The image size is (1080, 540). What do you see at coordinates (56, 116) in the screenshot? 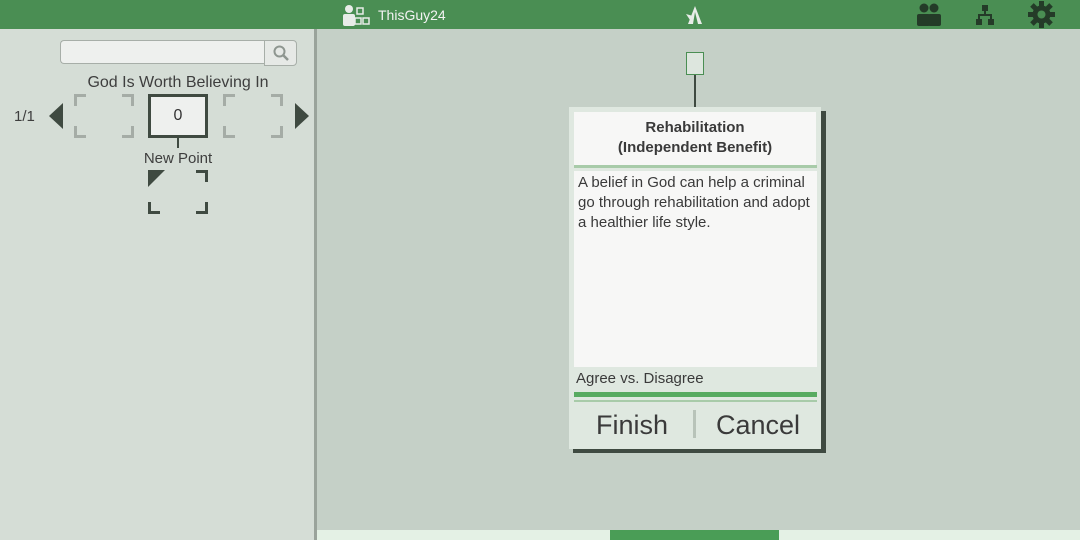
I see `previous-arrow-icon` at bounding box center [56, 116].